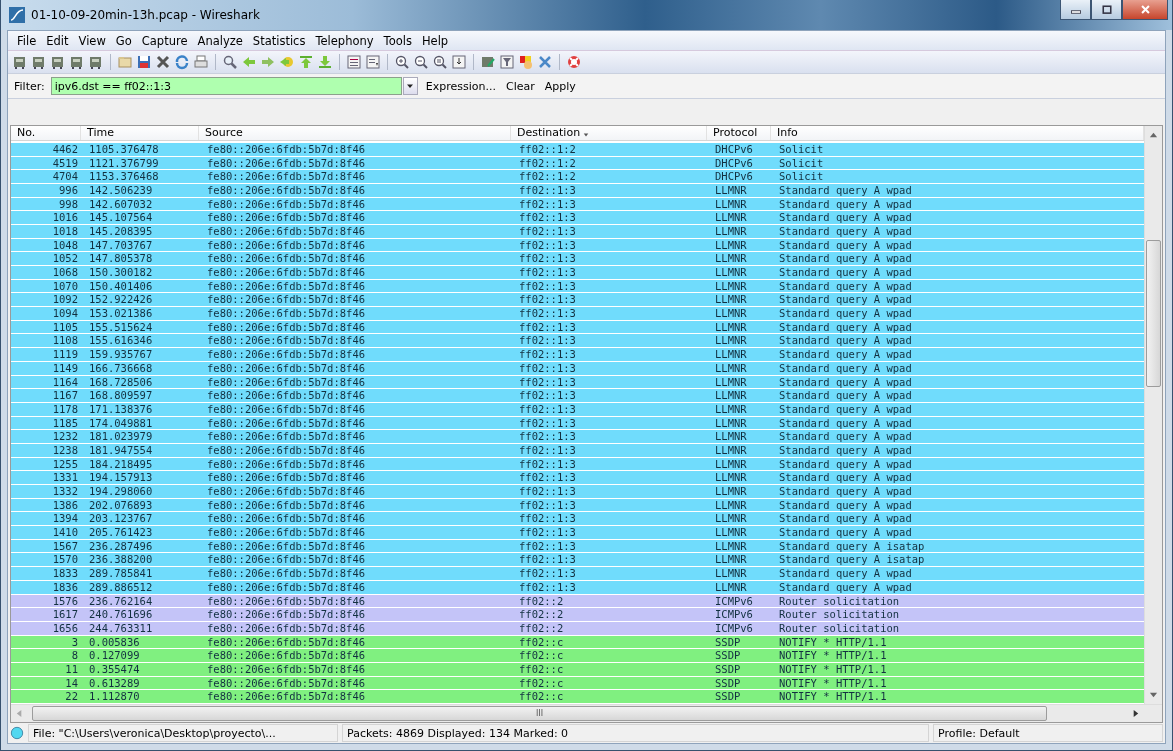 This screenshot has height=751, width=1173. Describe the element at coordinates (325, 62) in the screenshot. I see `arrow-down-icon` at that location.